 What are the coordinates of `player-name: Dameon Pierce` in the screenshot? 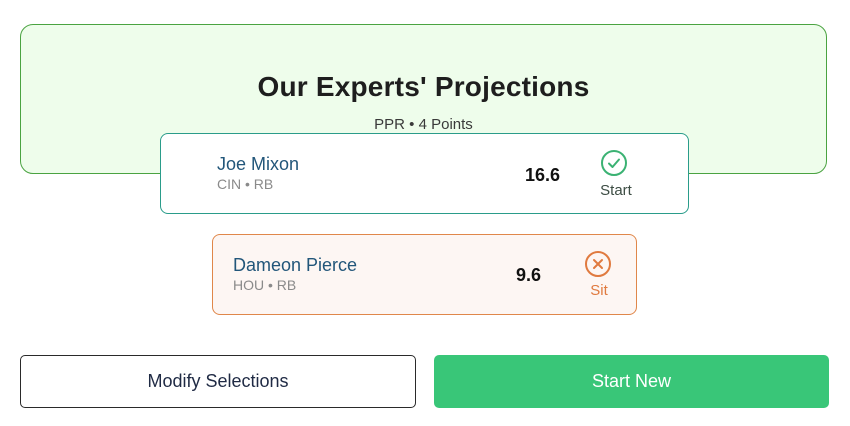 It's located at (295, 265).